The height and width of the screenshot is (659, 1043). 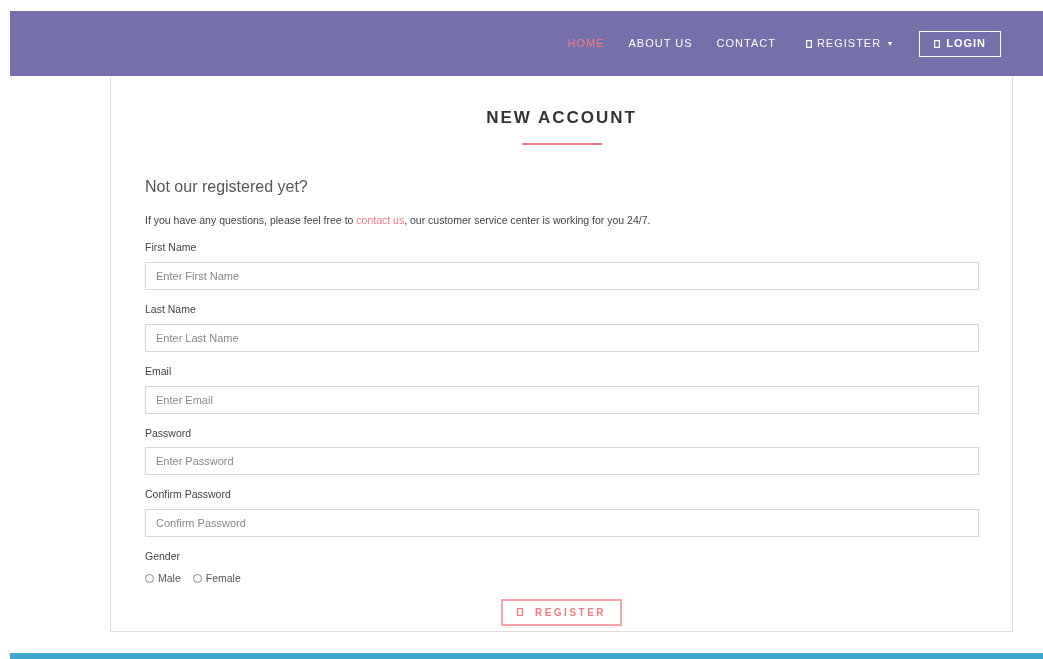 I want to click on input-field: Enter Email, so click(x=562, y=399).